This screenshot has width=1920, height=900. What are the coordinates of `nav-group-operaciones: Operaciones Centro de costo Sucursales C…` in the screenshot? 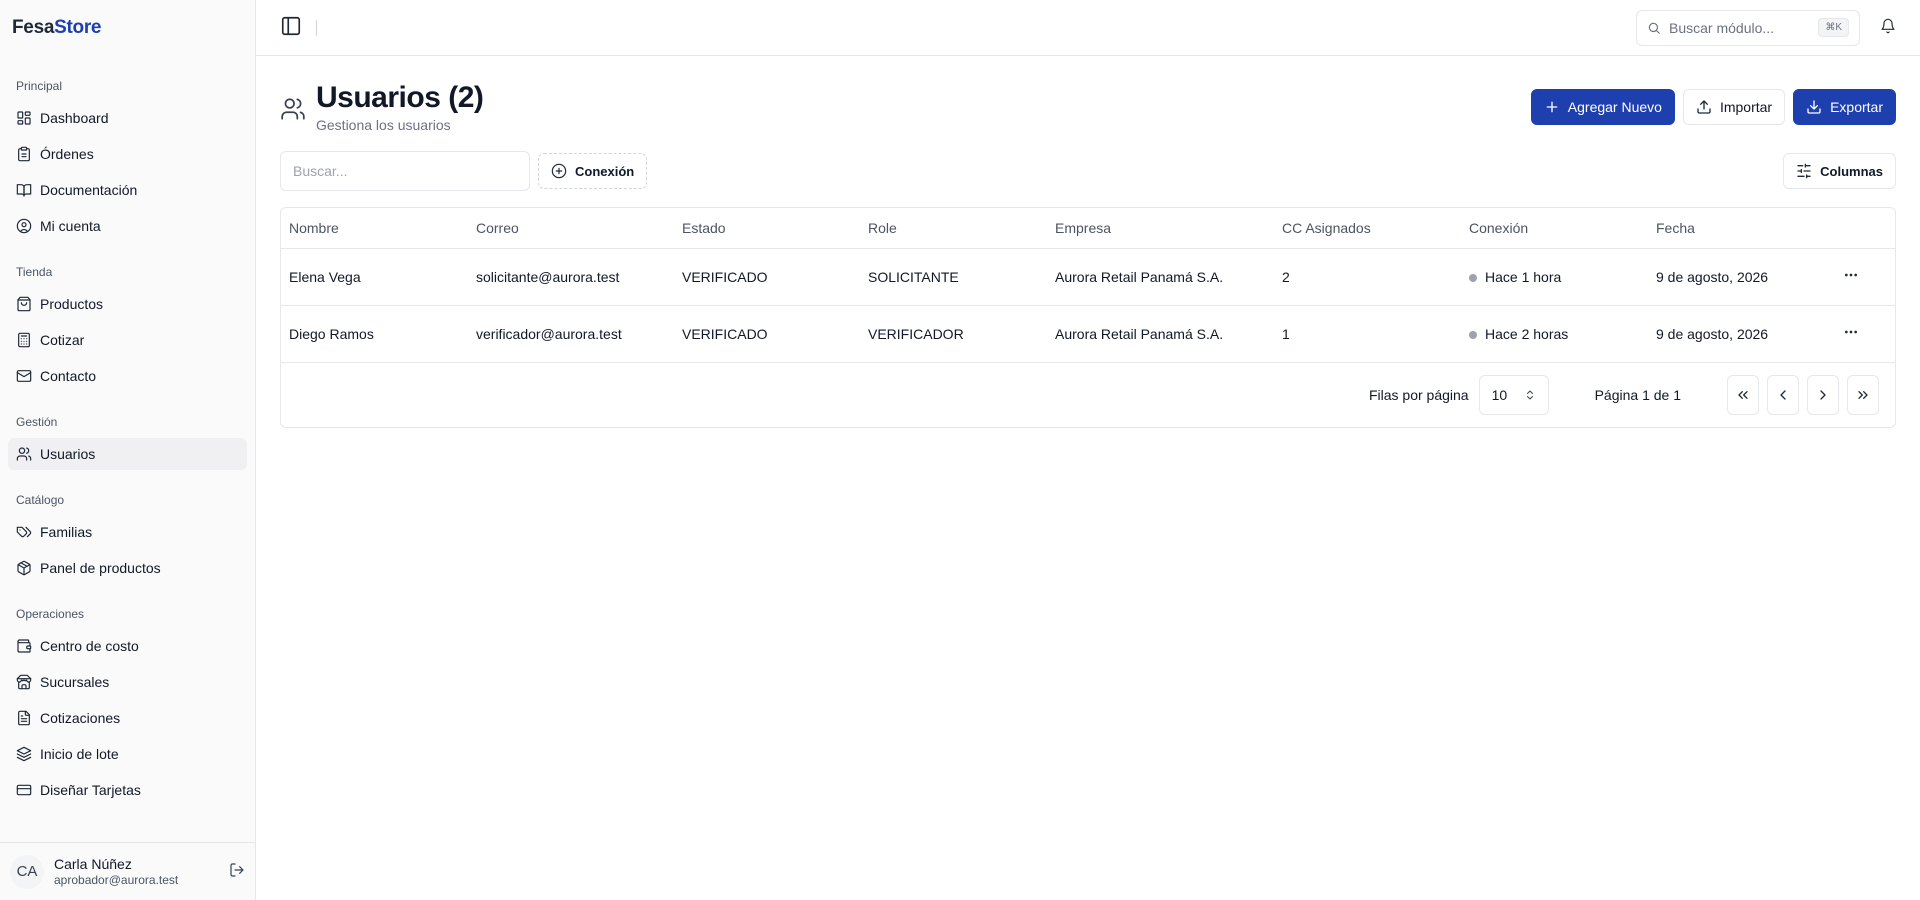 It's located at (127, 702).